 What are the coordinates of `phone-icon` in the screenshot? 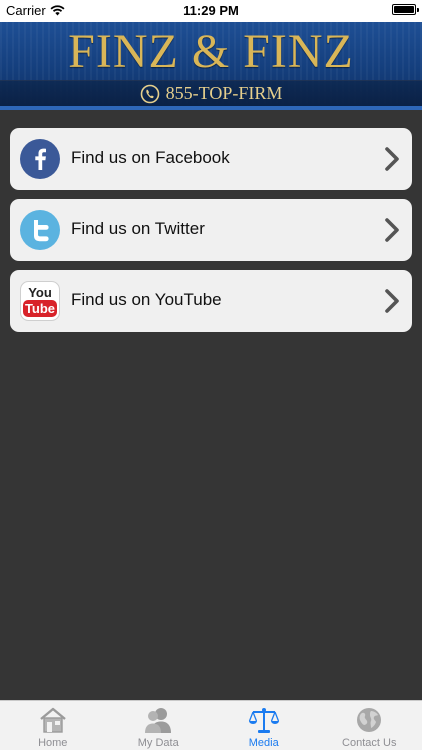 It's located at (149, 93).